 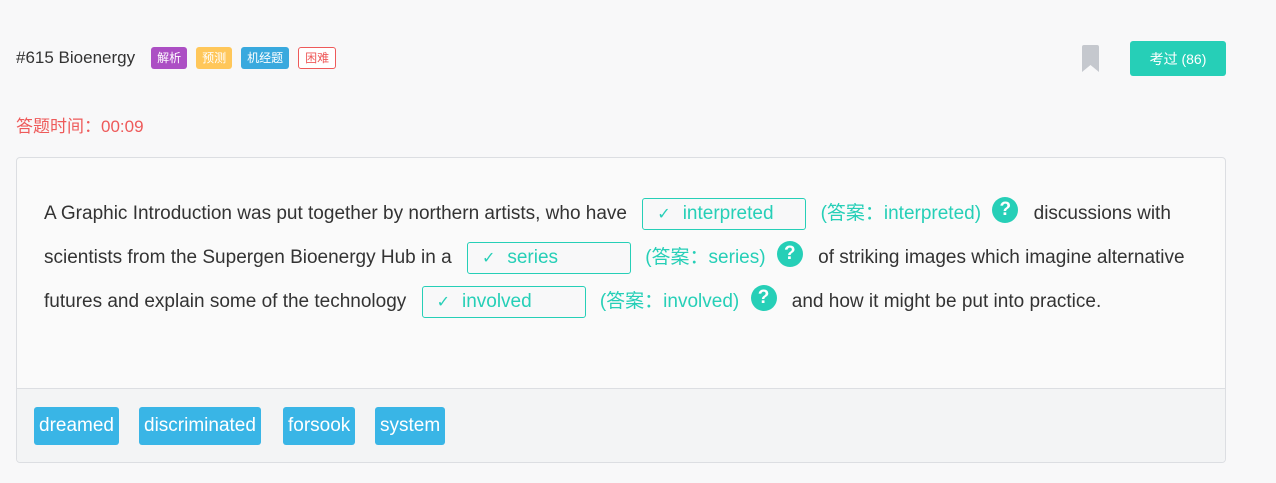 What do you see at coordinates (1178, 58) in the screenshot?
I see `exam-count-button: 考过 (86)` at bounding box center [1178, 58].